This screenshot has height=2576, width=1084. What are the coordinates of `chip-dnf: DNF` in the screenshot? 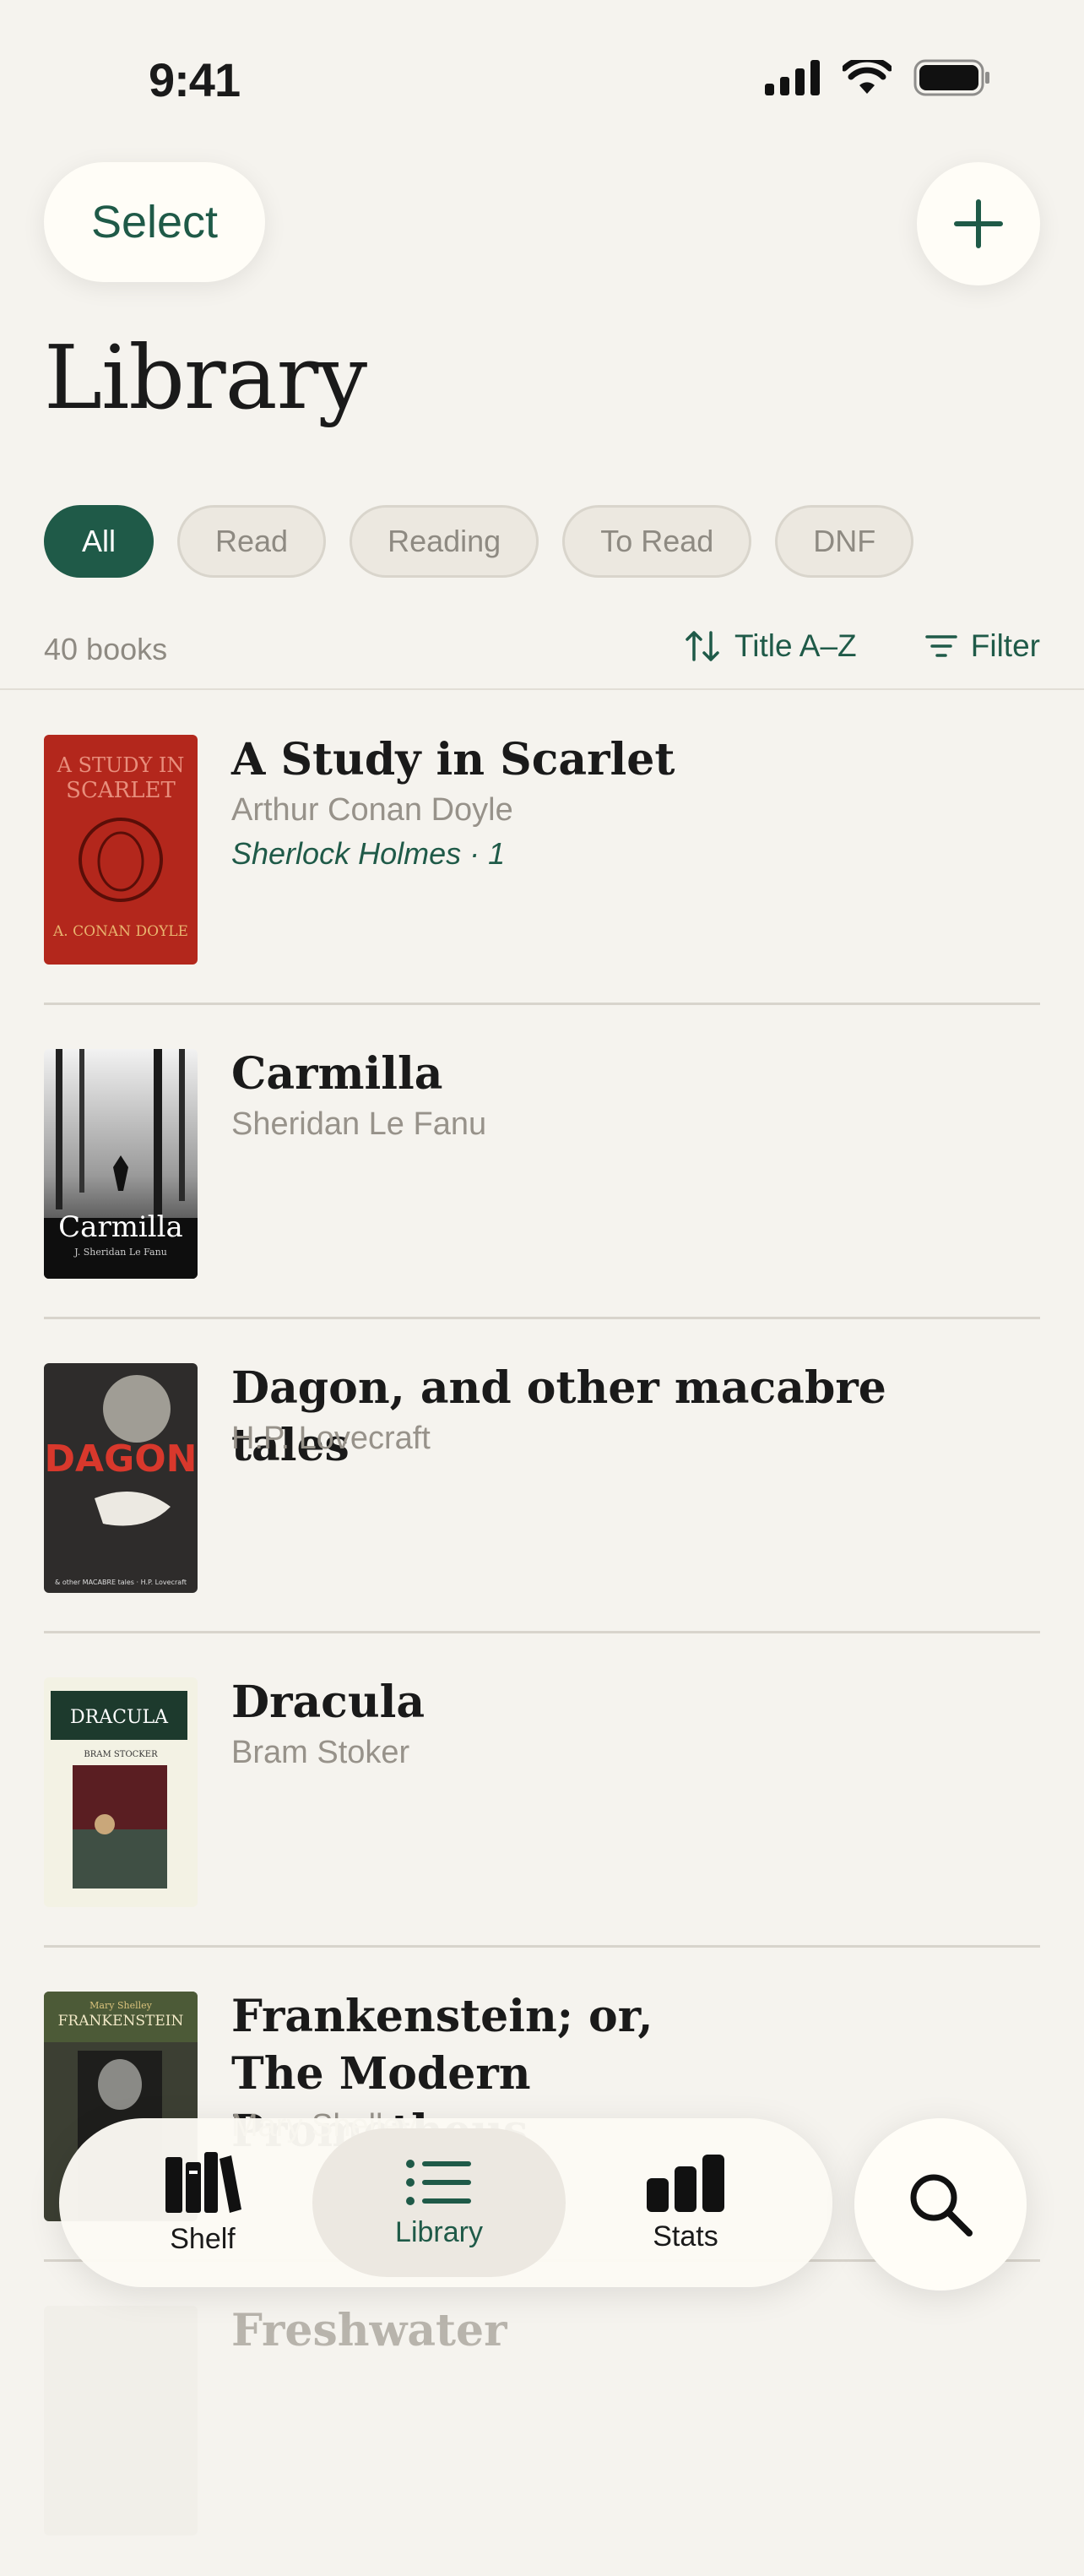 It's located at (844, 541).